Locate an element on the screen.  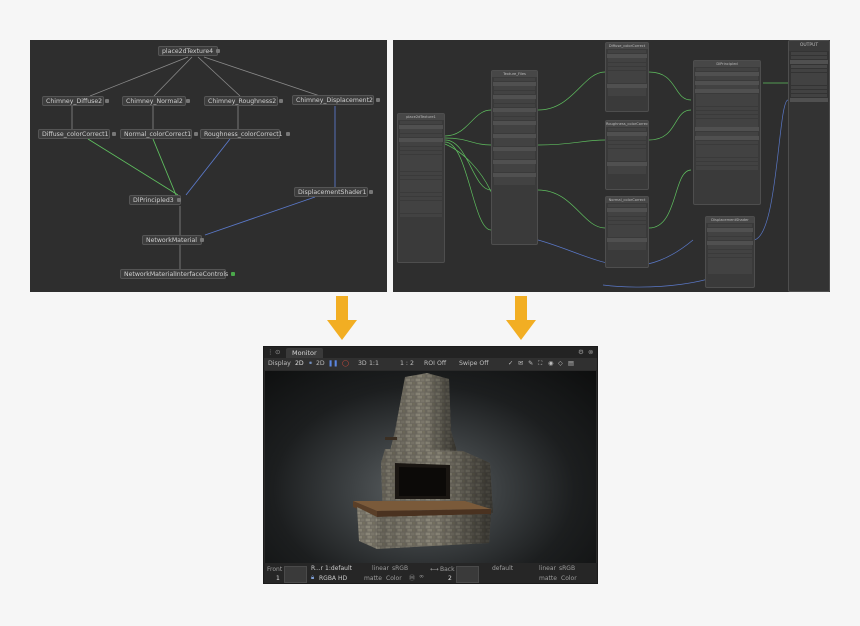
node-chimney-roughness: Chimney_Roughness2 is located at coordinates (244, 101).